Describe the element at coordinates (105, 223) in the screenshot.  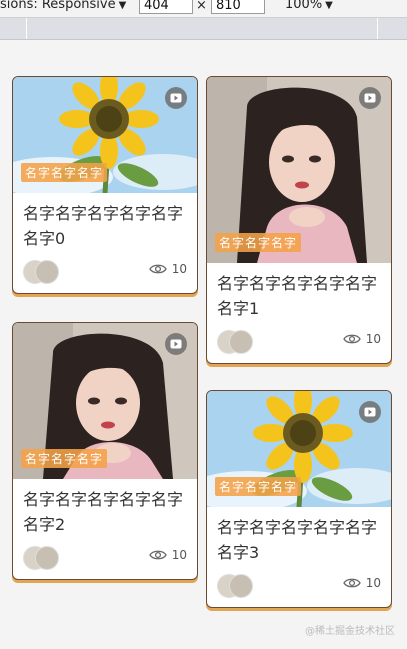
I see `card-title: 名字名字名字名字名字名字0` at that location.